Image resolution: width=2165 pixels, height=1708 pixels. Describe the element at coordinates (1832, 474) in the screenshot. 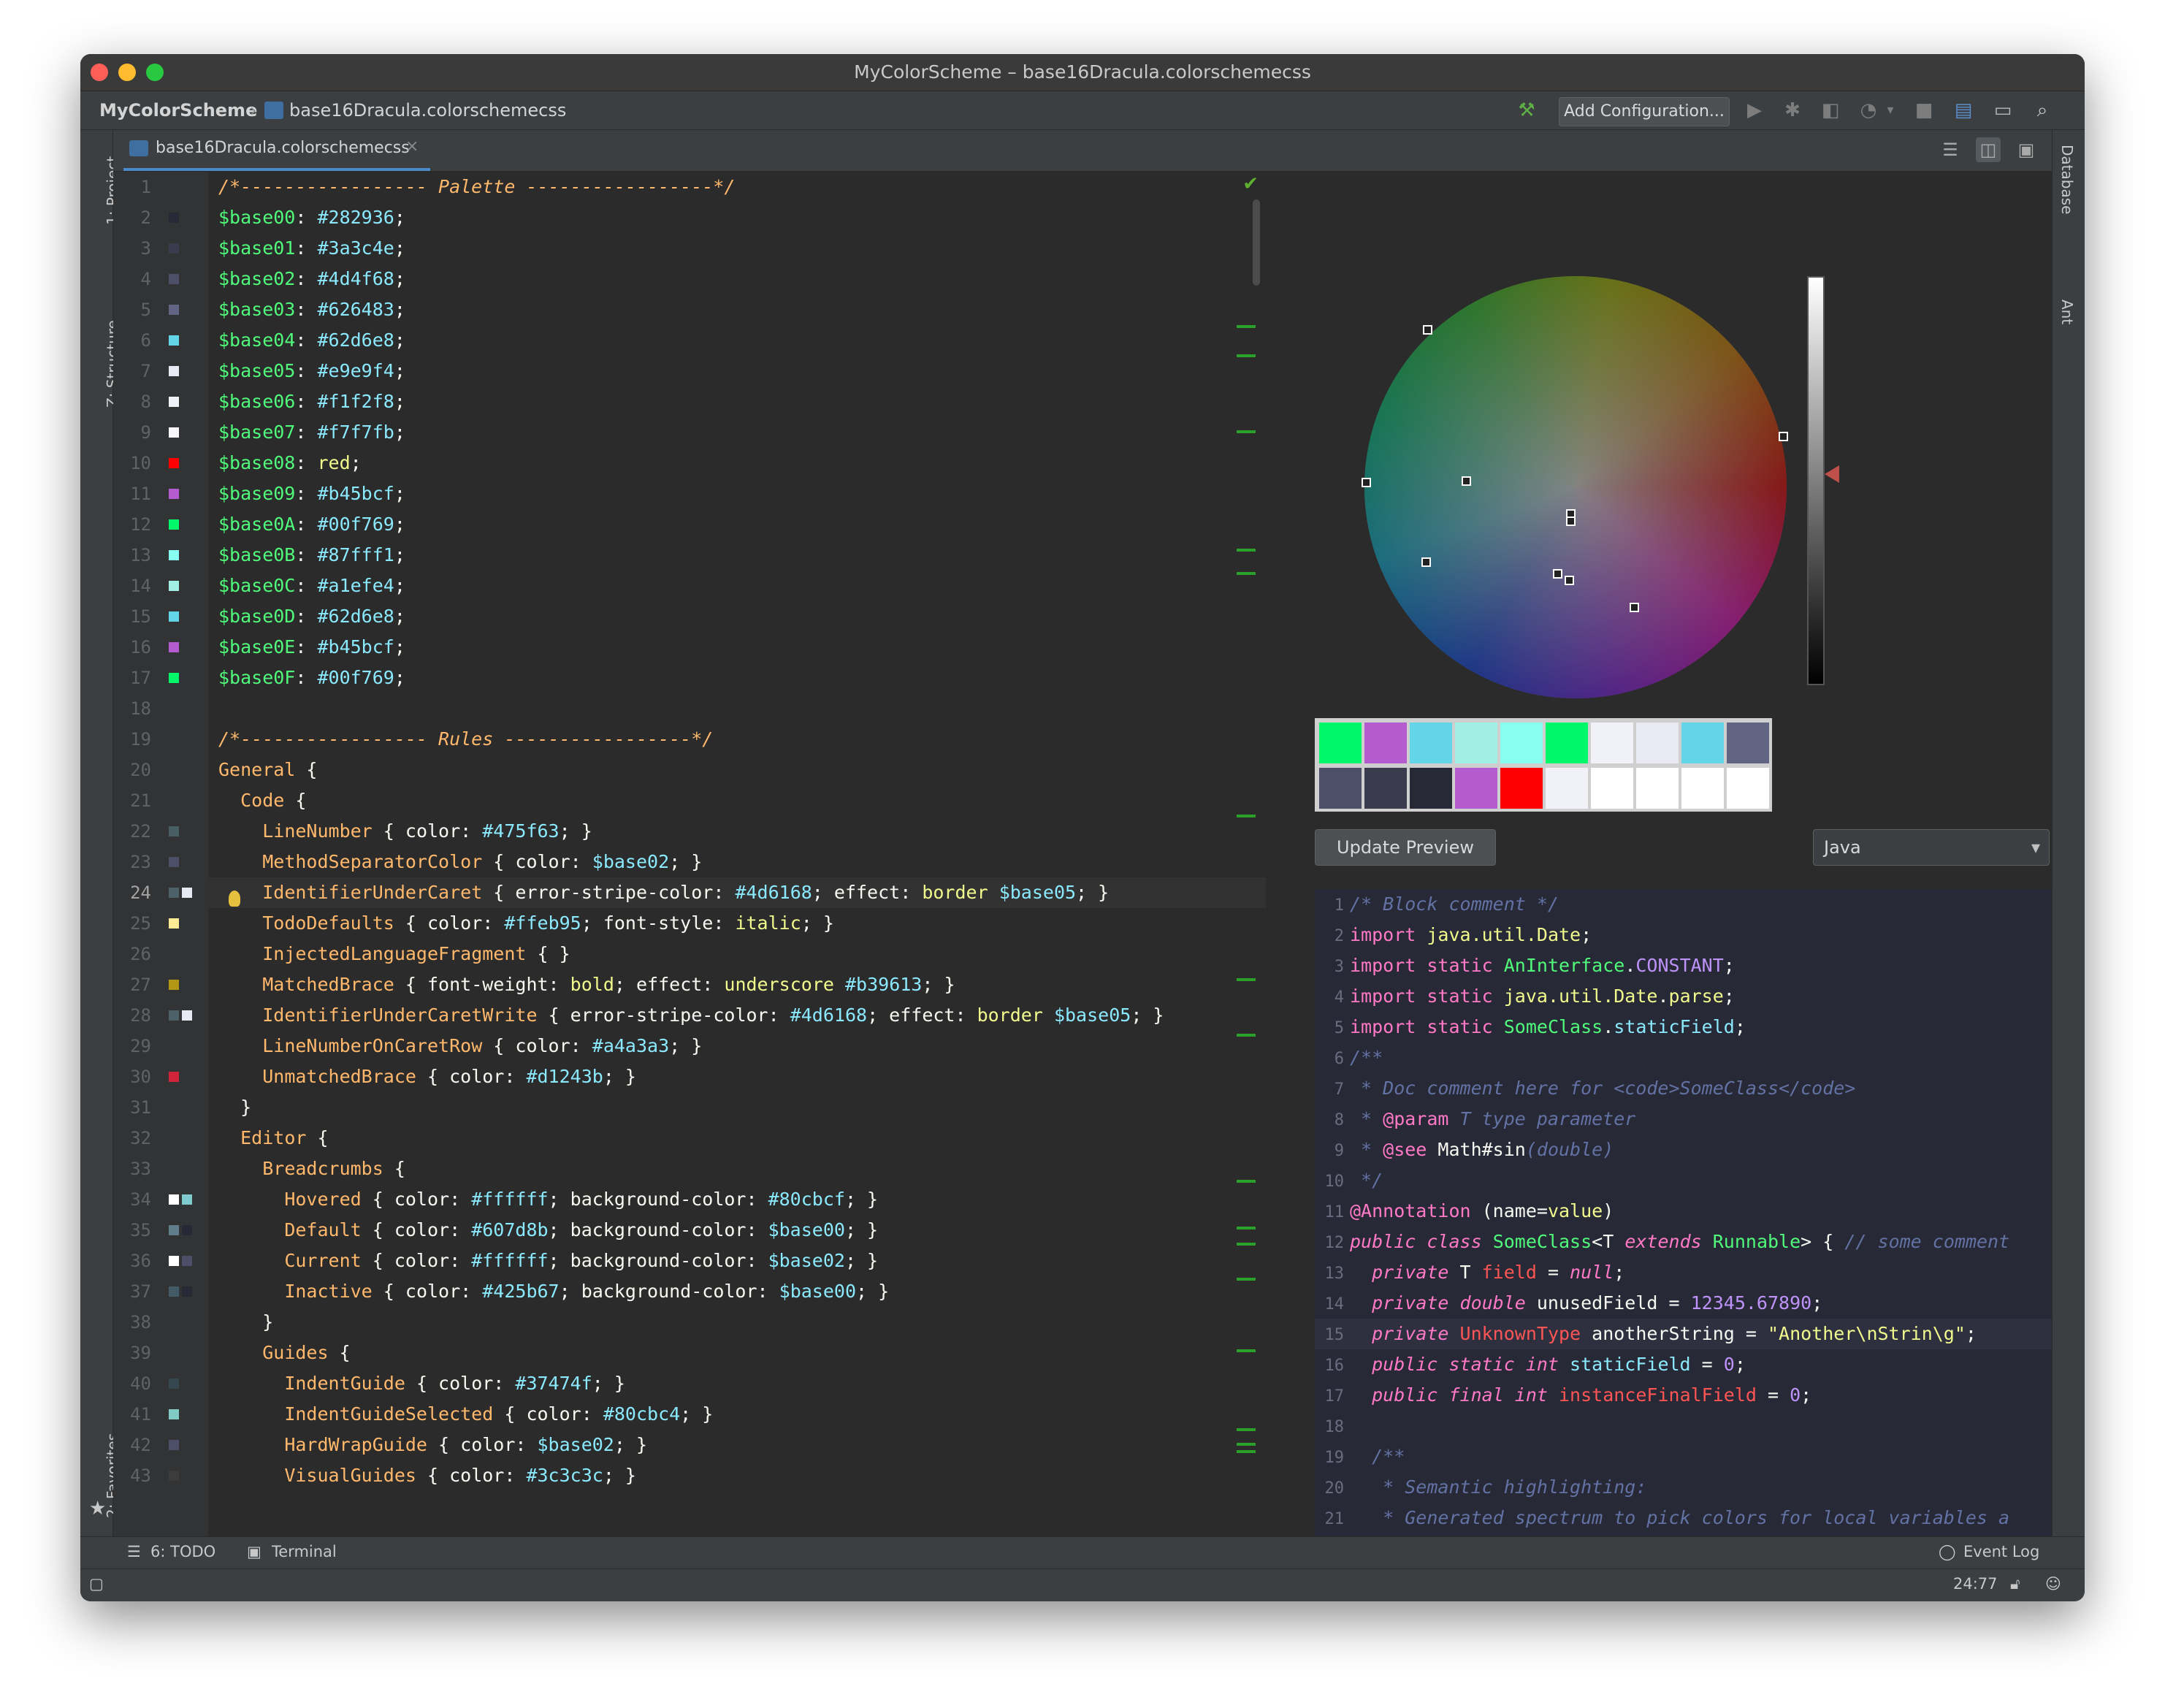

I see `brightness-slider-handle` at that location.